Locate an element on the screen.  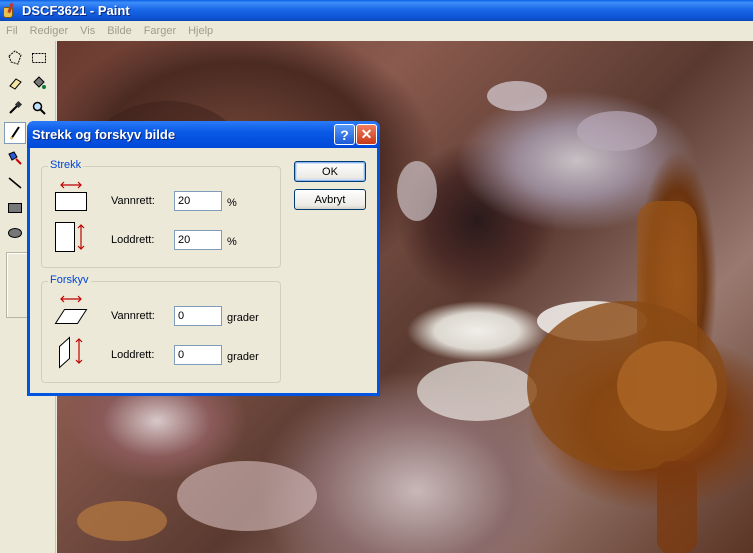
skew-horizontal-icon is located at coordinates (71, 312).